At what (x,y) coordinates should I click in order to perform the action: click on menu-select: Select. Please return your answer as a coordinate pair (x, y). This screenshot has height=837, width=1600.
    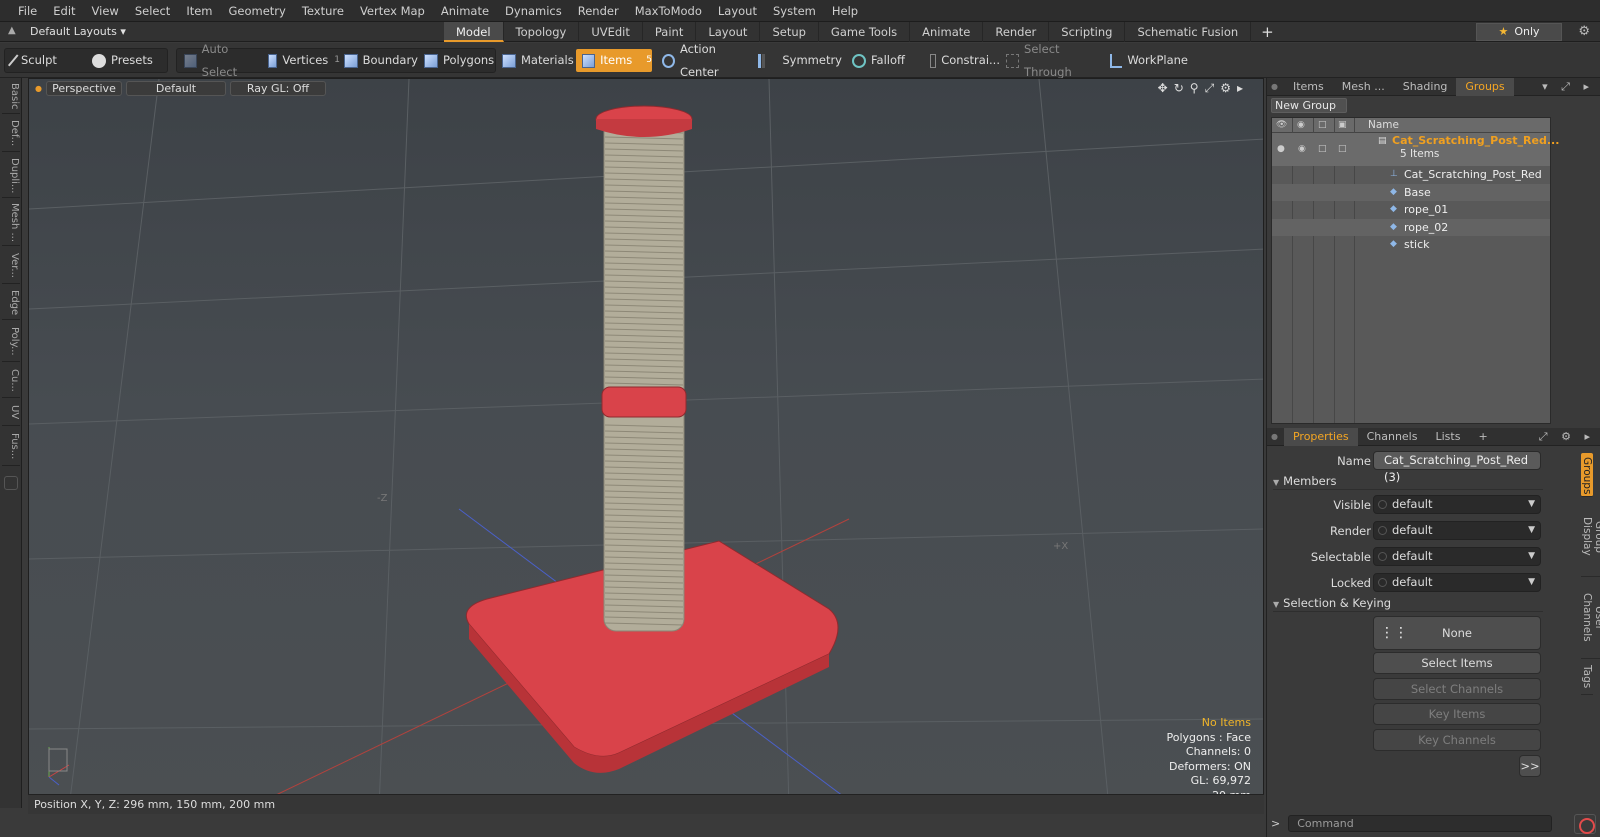
    Looking at the image, I should click on (152, 11).